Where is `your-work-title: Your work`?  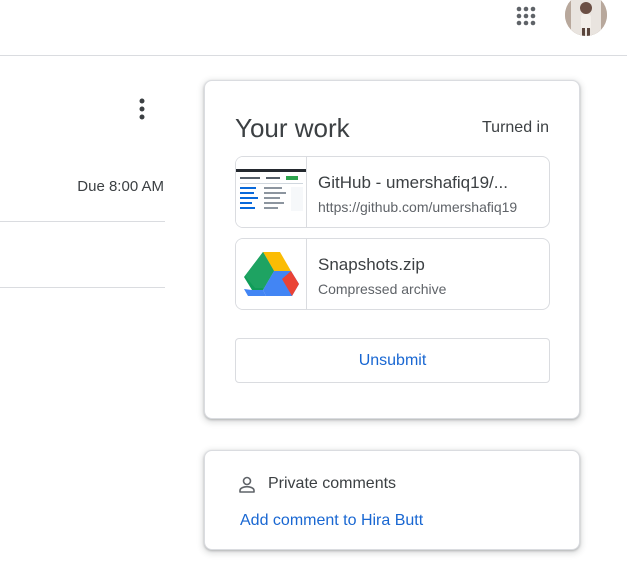
your-work-title: Your work is located at coordinates (292, 128).